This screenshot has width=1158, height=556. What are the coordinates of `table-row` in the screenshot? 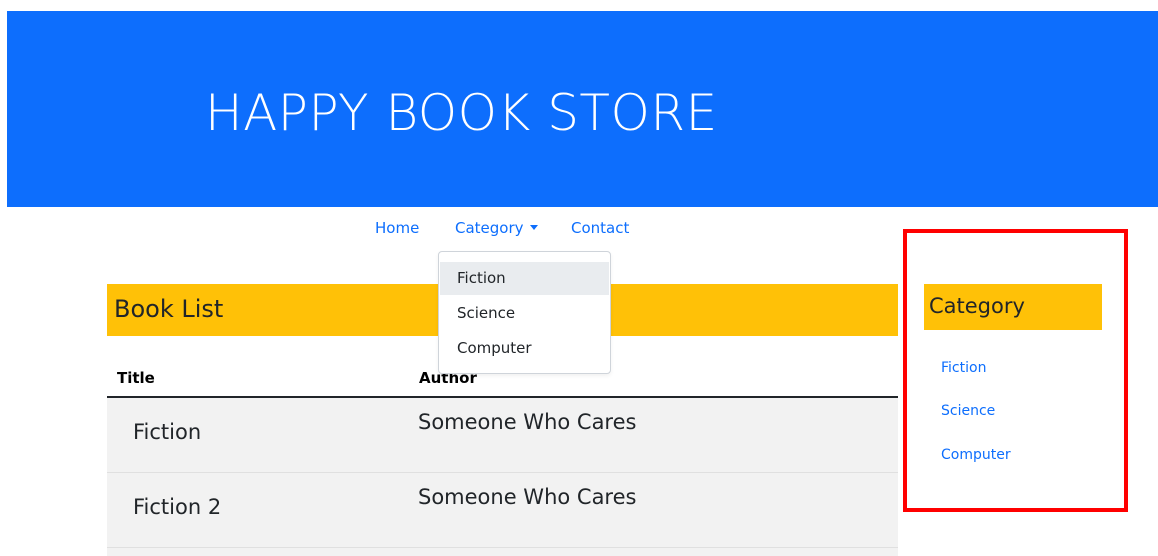 It's located at (502, 552).